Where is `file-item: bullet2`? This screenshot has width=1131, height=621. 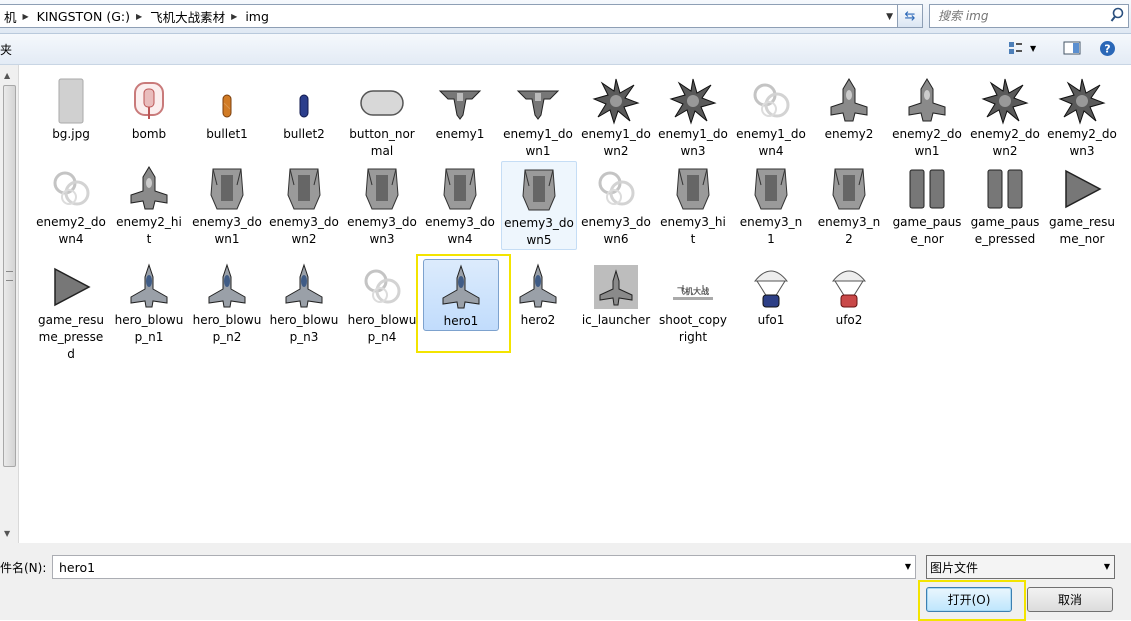
file-item: bullet2 is located at coordinates (304, 108).